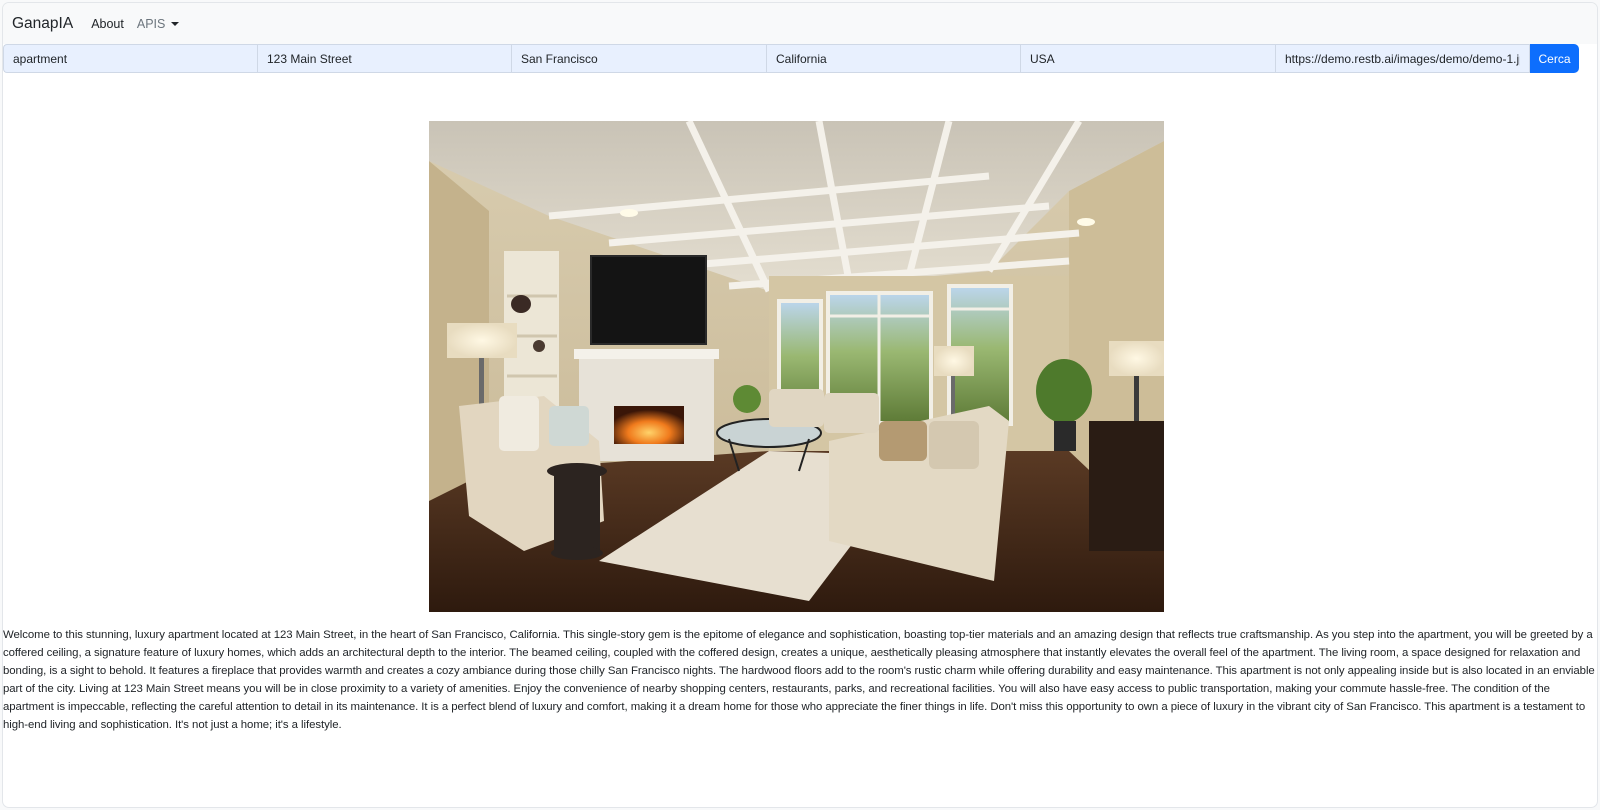 The height and width of the screenshot is (810, 1600). What do you see at coordinates (1147, 58) in the screenshot?
I see `country-input` at bounding box center [1147, 58].